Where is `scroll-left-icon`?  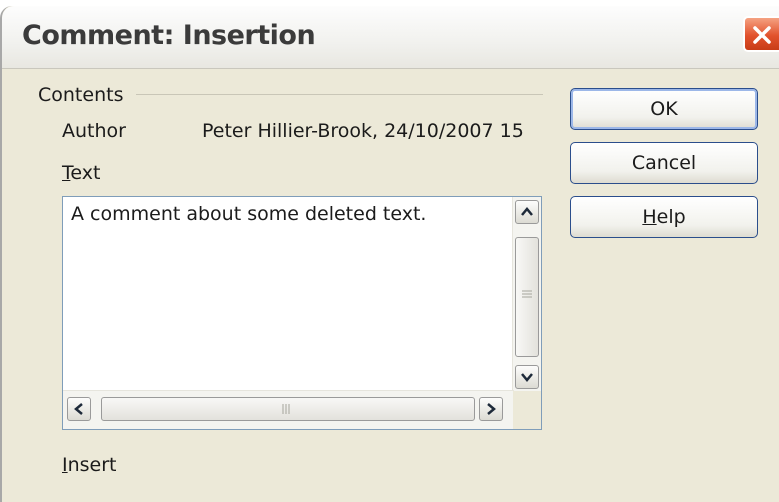 scroll-left-icon is located at coordinates (78, 409).